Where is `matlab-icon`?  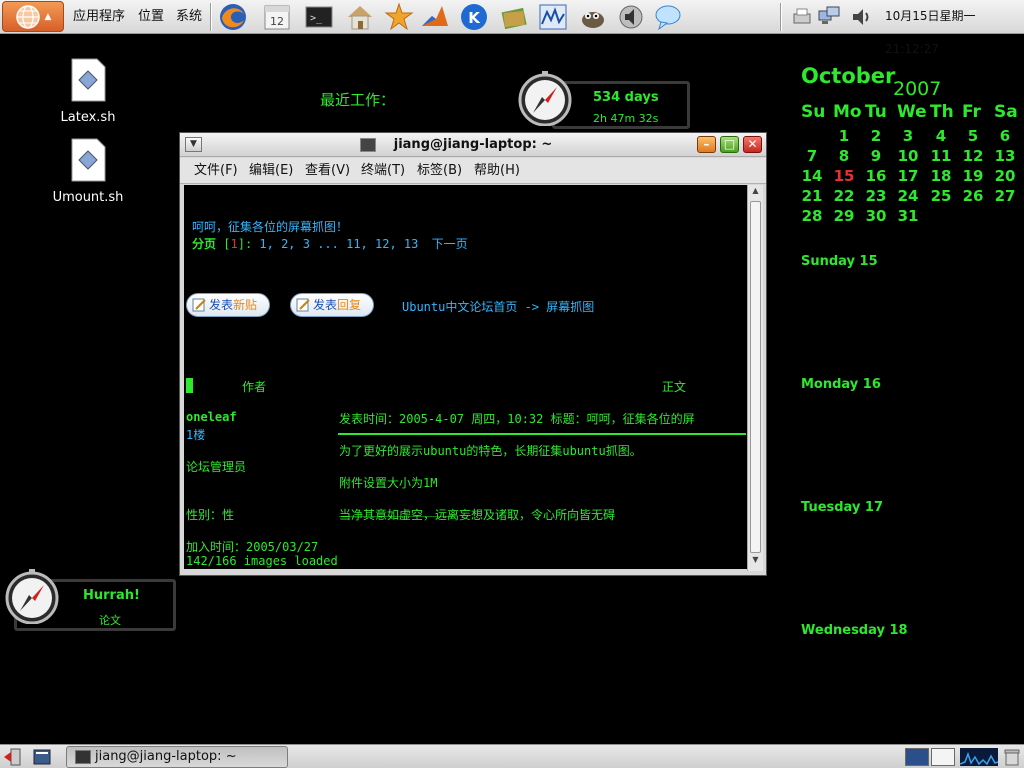 matlab-icon is located at coordinates (435, 17).